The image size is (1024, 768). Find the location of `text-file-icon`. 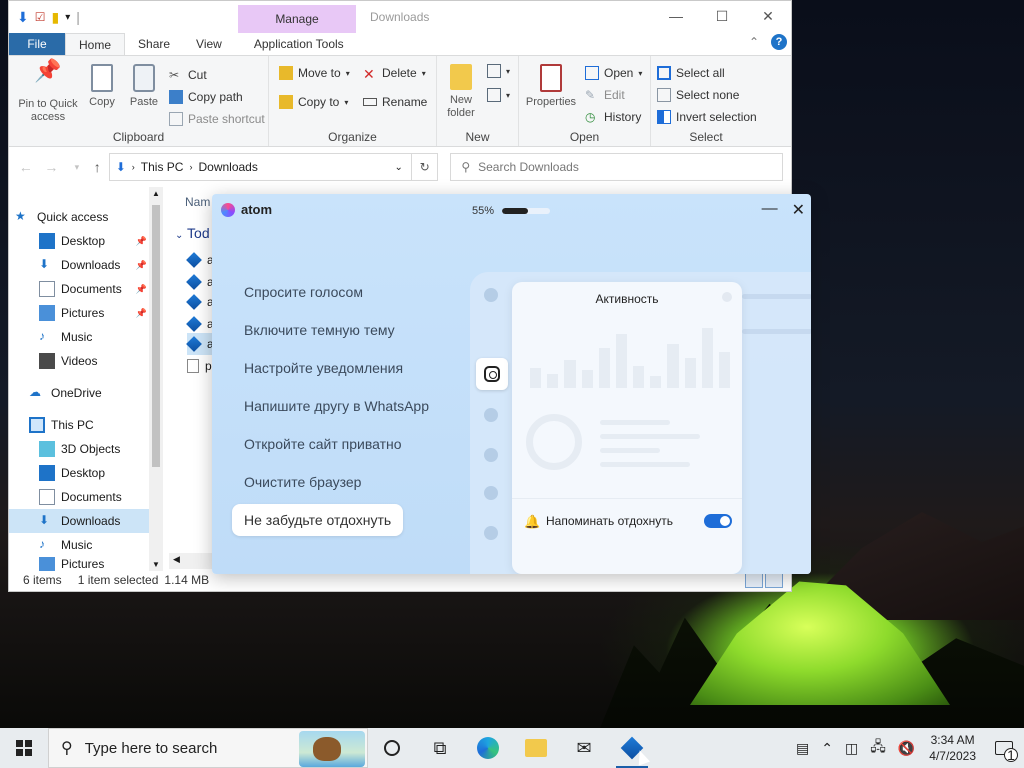

text-file-icon is located at coordinates (193, 366).